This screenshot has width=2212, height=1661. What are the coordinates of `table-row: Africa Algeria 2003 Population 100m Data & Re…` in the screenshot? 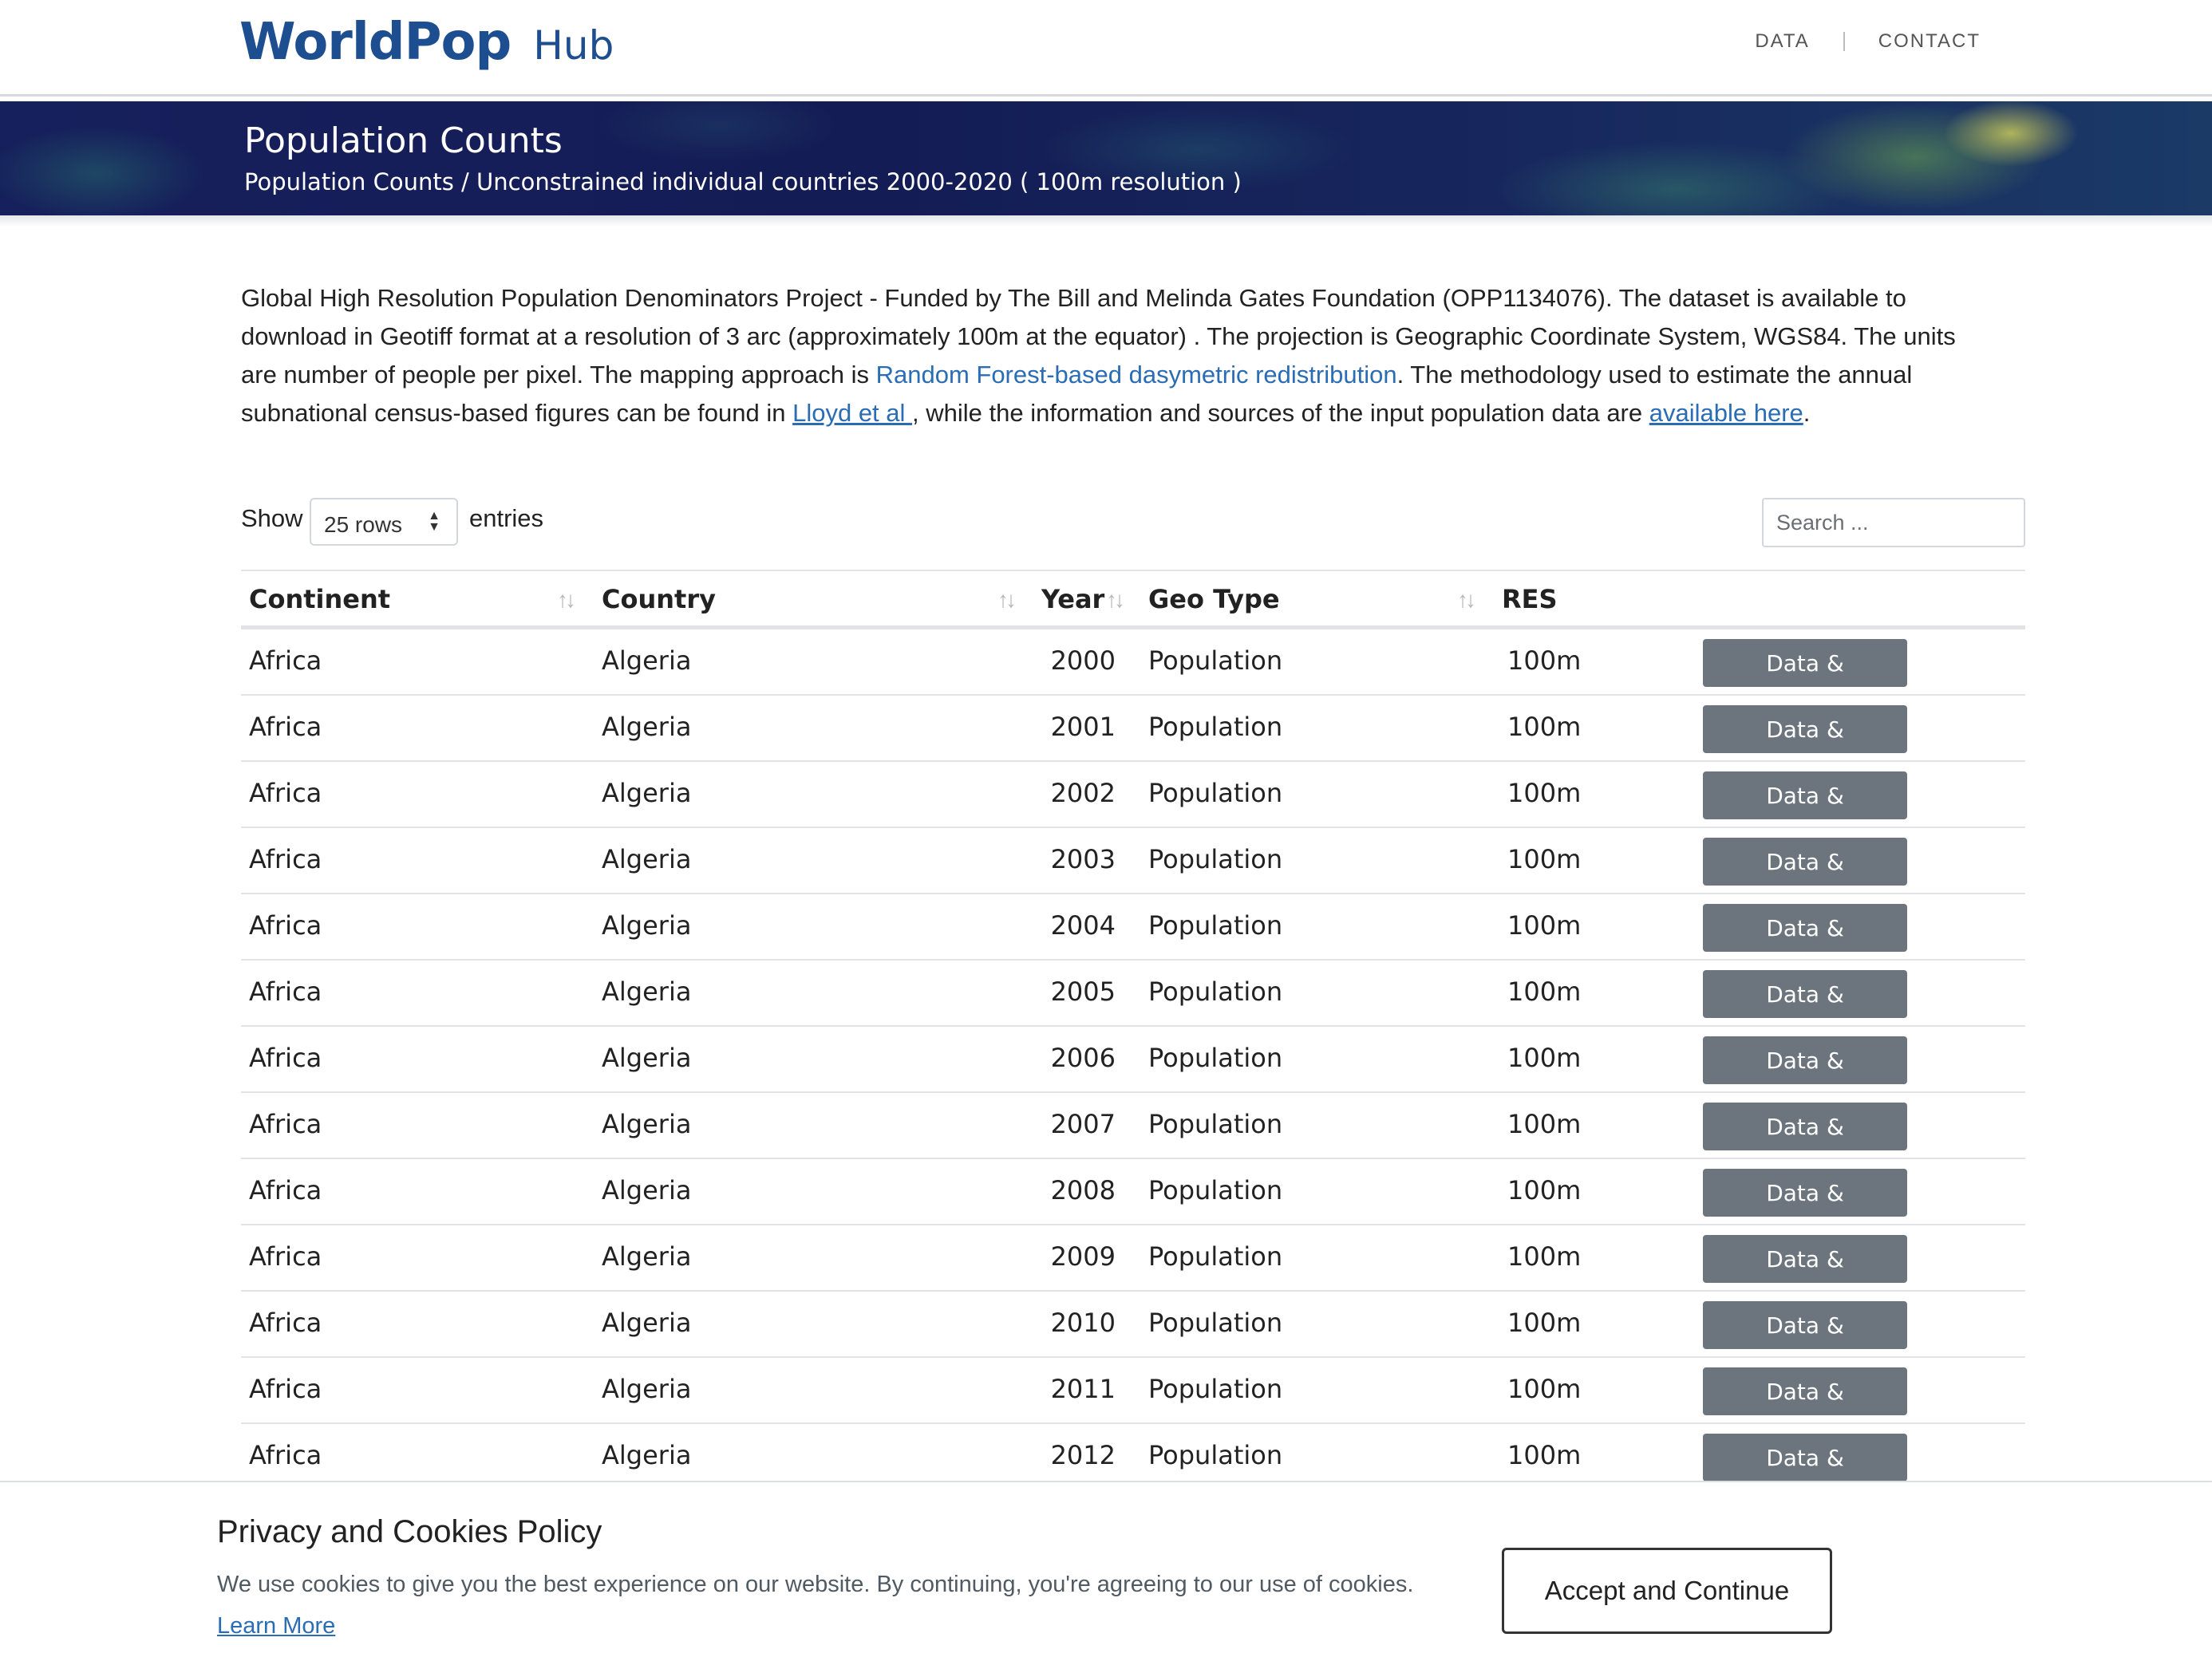 It's located at (1133, 875).